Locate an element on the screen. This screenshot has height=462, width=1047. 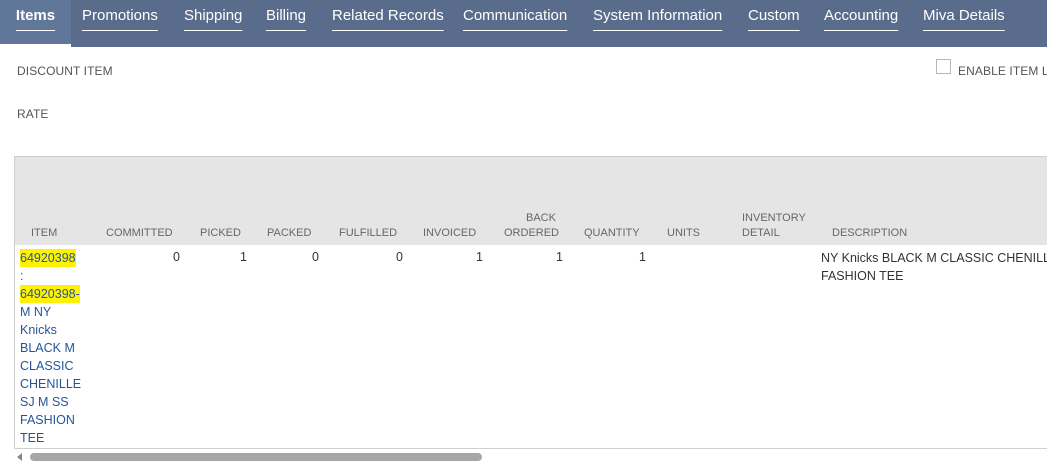
tab-custom: Custom is located at coordinates (774, 23).